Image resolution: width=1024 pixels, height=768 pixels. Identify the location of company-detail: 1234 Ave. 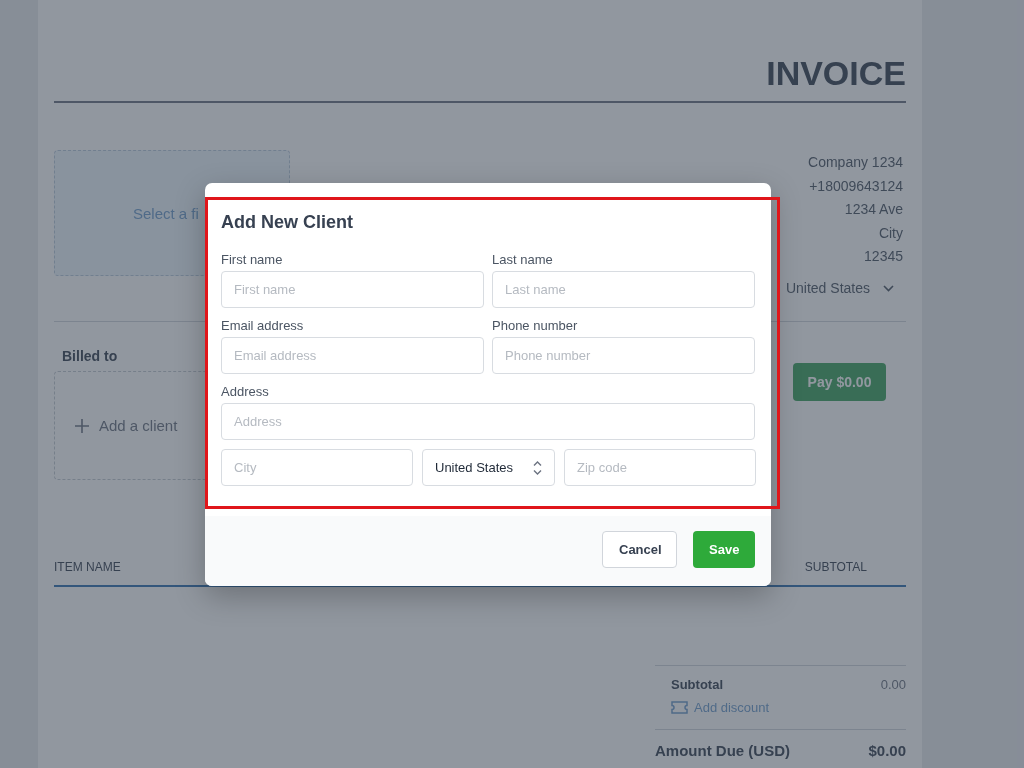
(874, 209).